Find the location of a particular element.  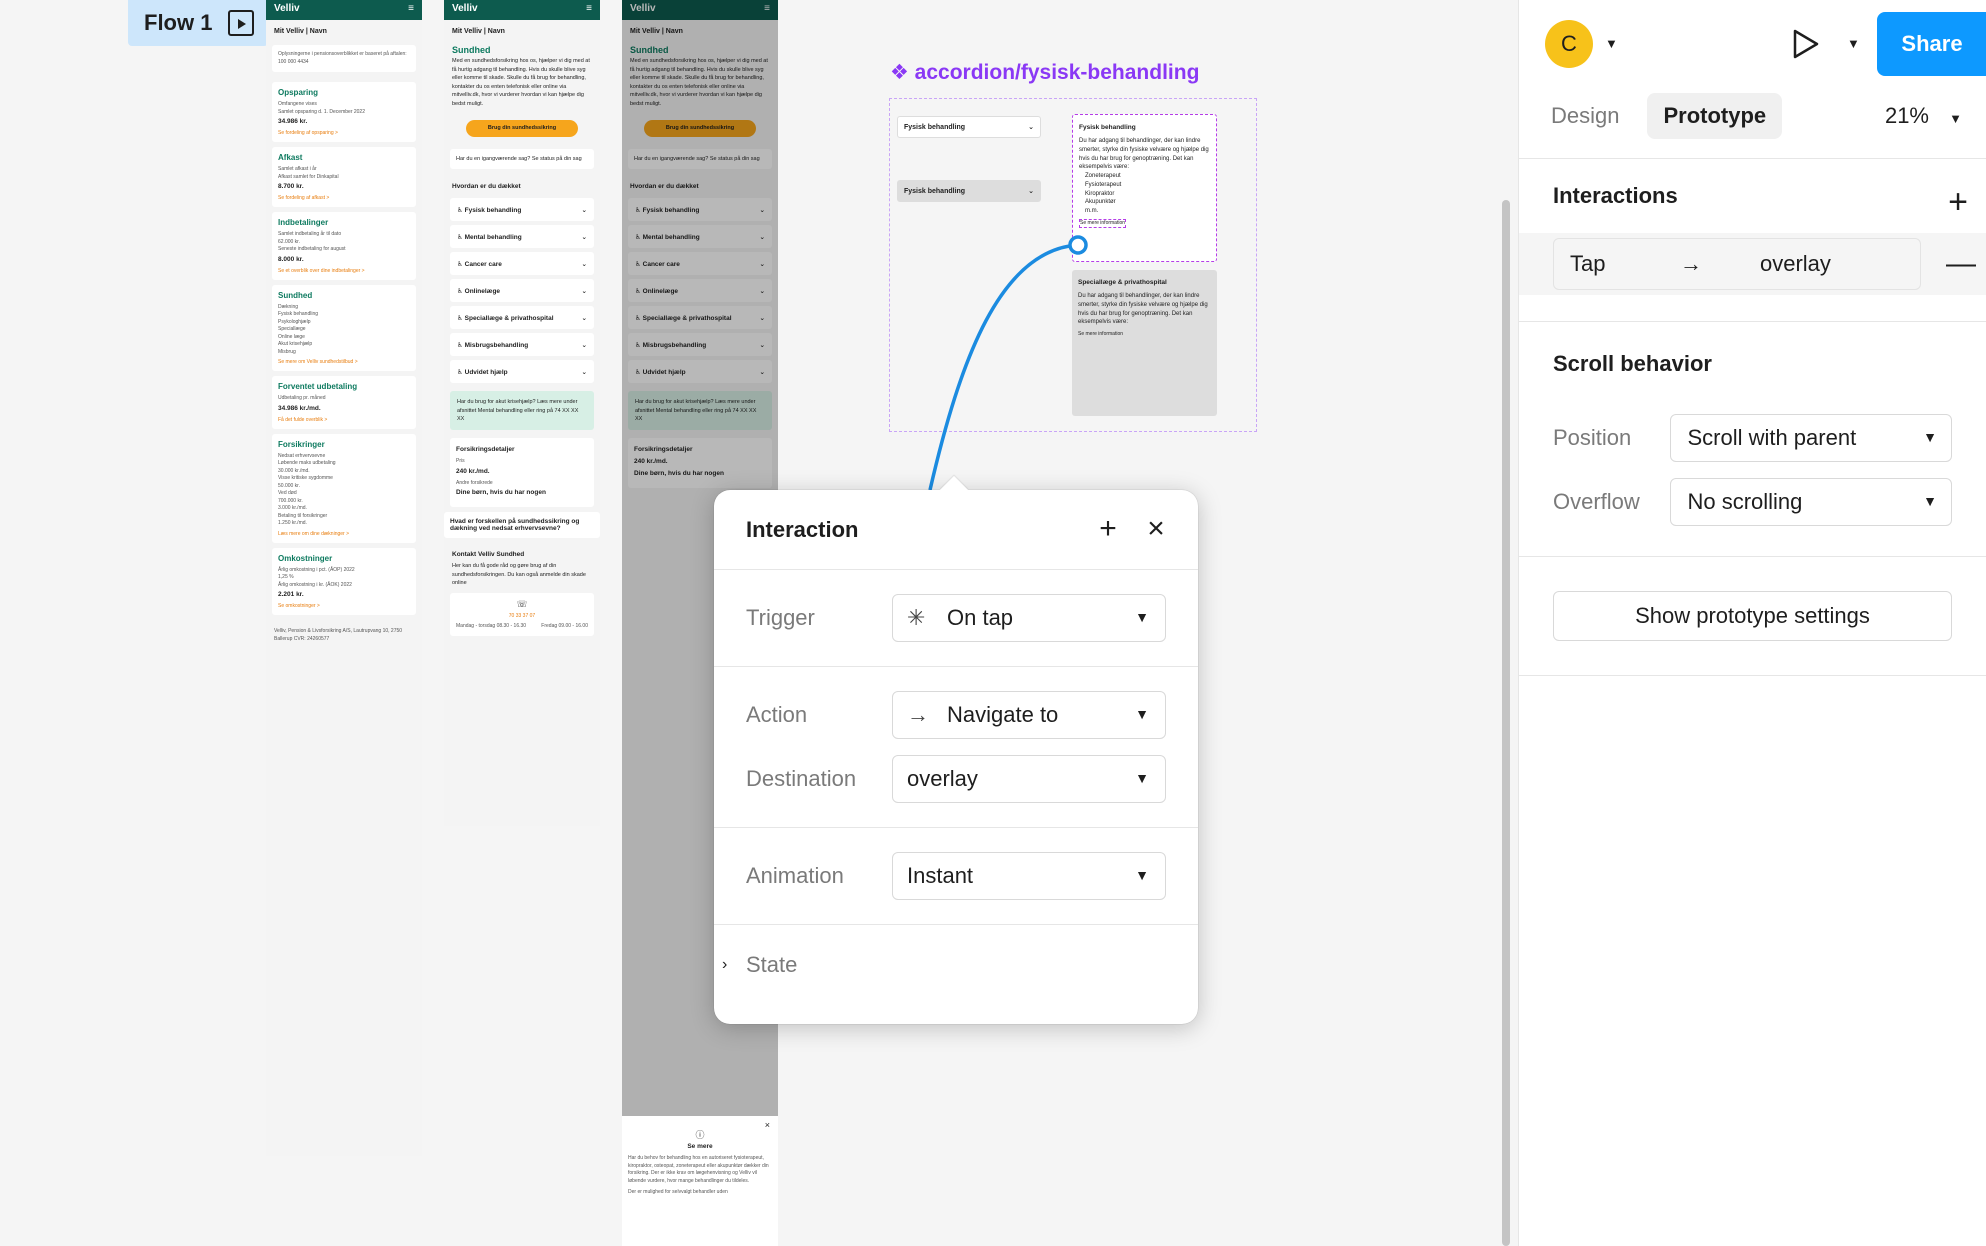

card-link: Få det fulde overblik > is located at coordinates (344, 420).